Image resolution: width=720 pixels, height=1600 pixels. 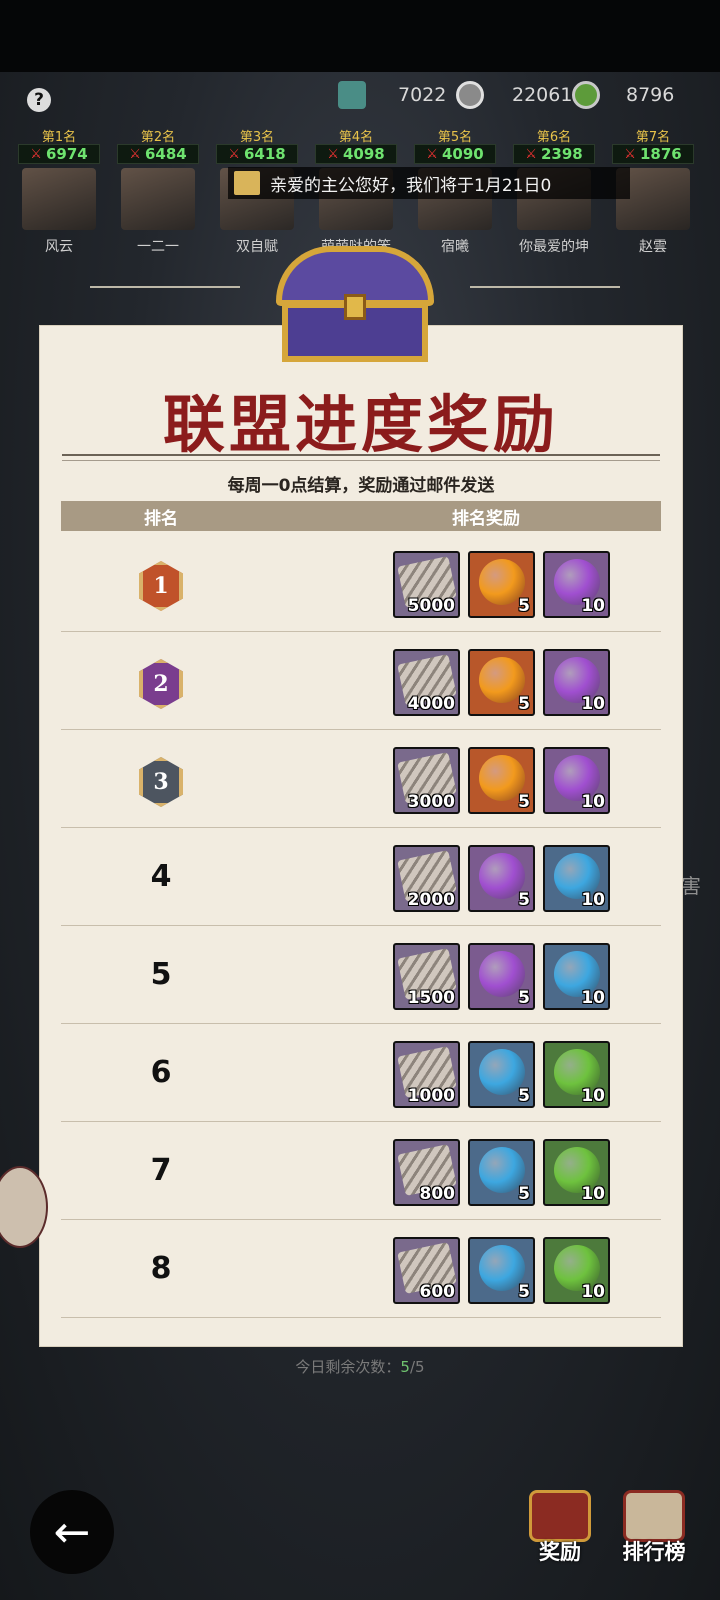 I want to click on reward-row: 4 2000 5 10, so click(x=361, y=876).